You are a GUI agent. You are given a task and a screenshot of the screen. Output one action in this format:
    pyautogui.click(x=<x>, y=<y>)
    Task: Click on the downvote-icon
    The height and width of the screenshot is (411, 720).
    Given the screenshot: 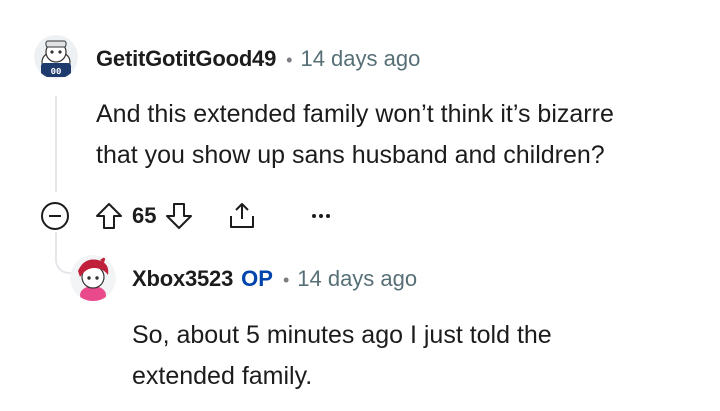 What is the action you would take?
    pyautogui.click(x=179, y=216)
    